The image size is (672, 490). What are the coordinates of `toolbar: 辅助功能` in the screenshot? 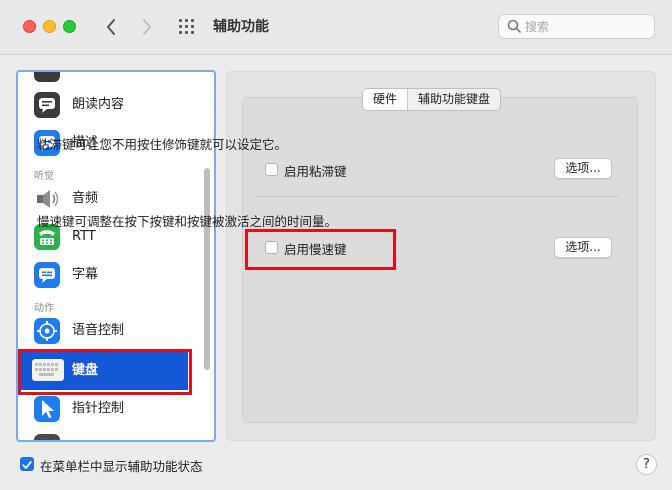 It's located at (336, 27).